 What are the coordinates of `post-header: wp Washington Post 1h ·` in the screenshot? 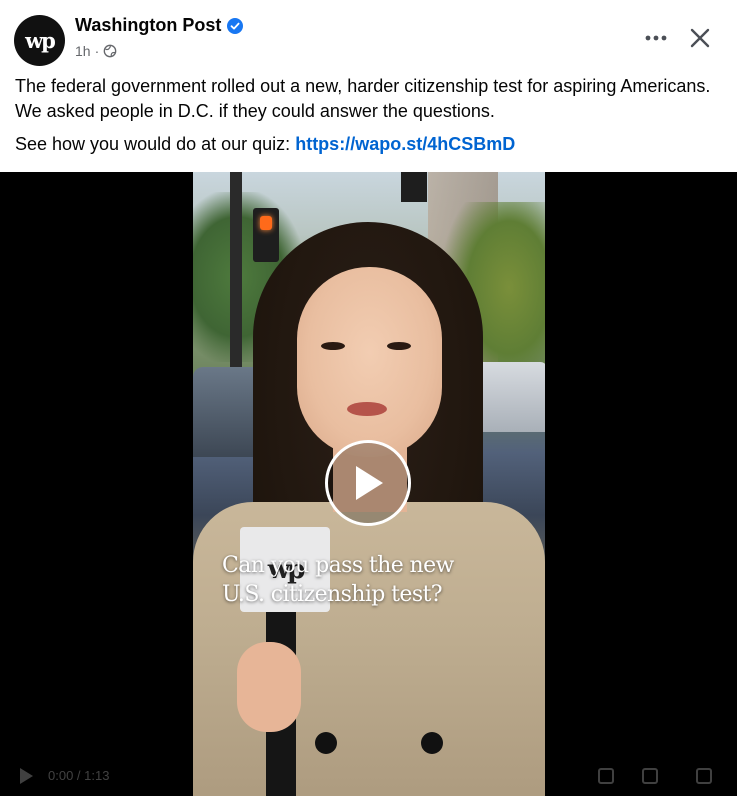 It's located at (368, 35).